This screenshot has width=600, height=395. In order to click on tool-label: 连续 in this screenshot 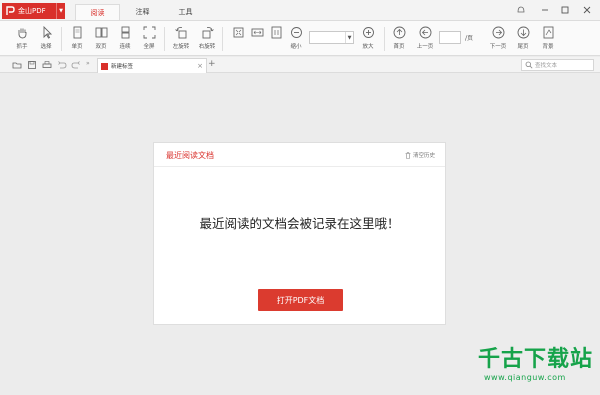, I will do `click(125, 47)`.